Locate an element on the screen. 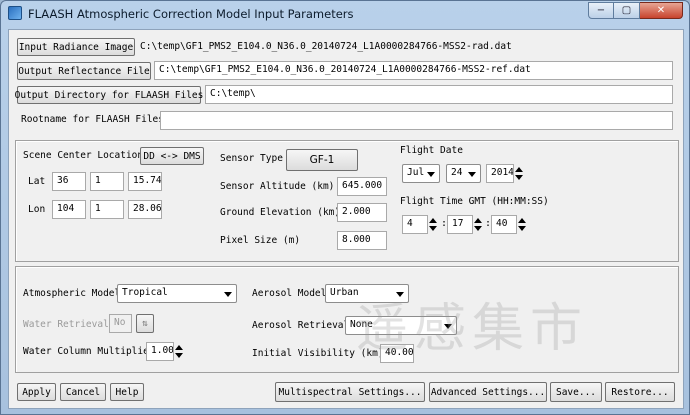 The width and height of the screenshot is (690, 415). pixel-size-field: 8.000 is located at coordinates (362, 240).